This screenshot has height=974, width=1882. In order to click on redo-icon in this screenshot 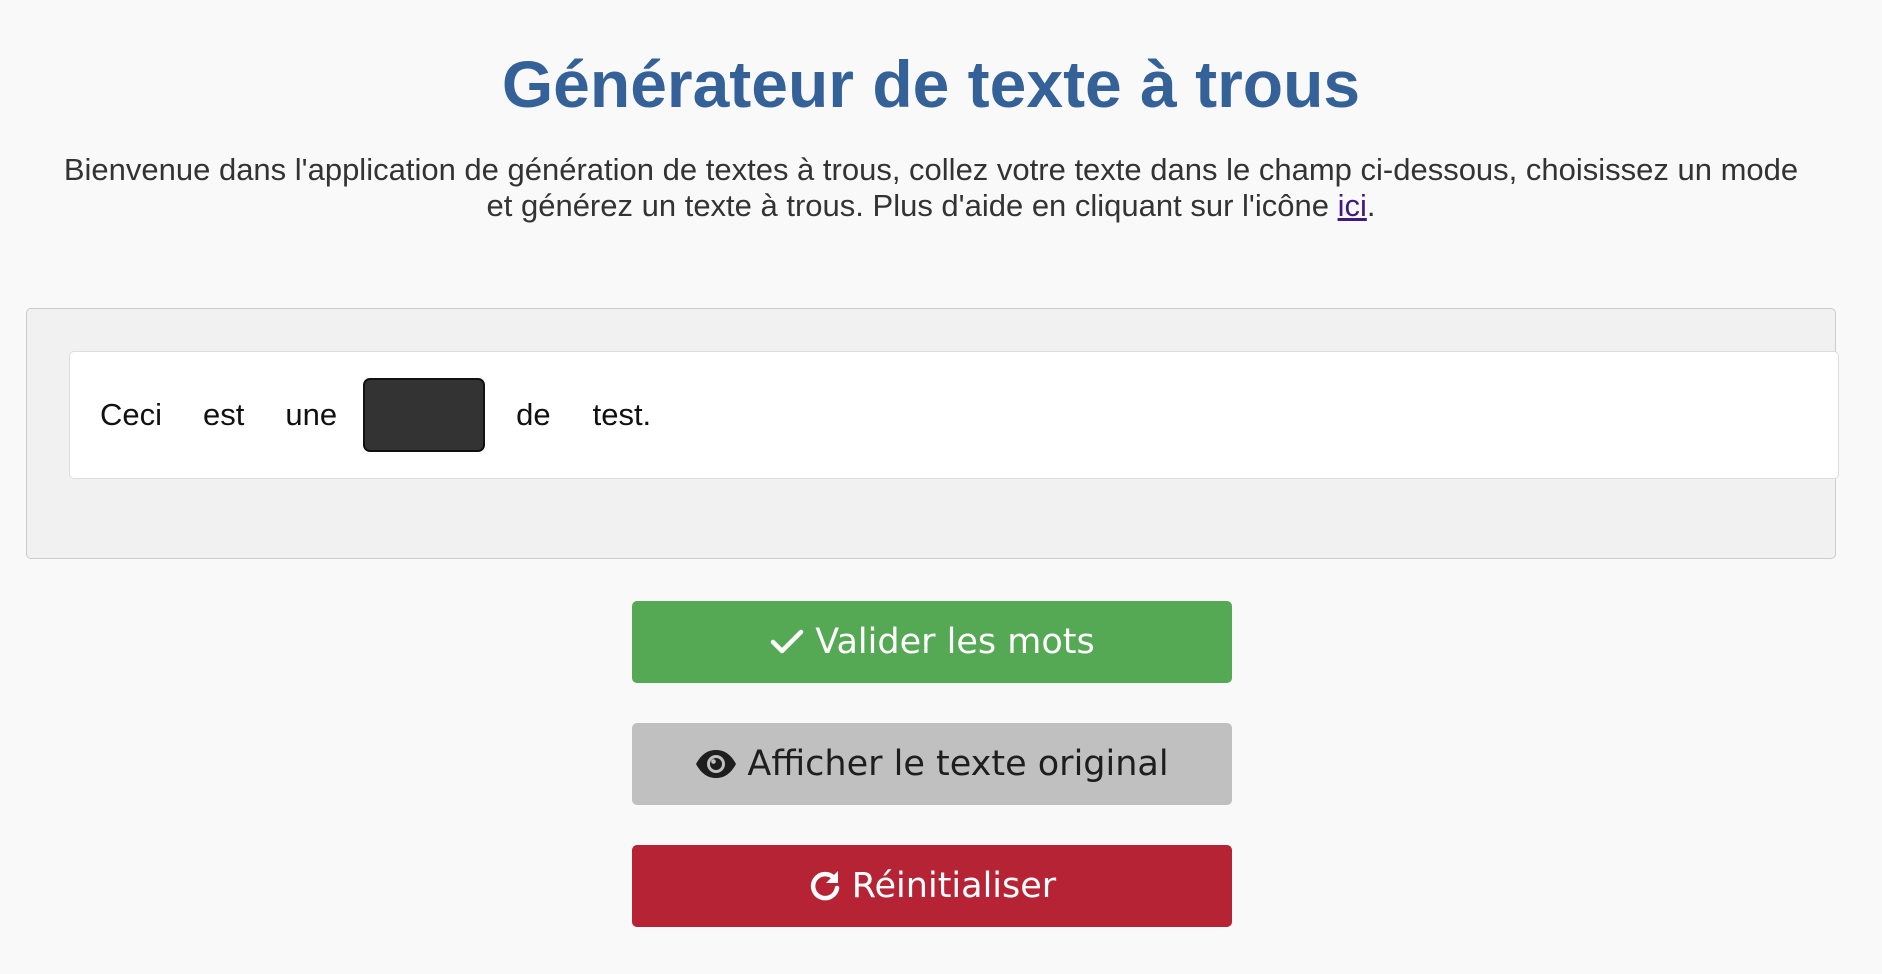, I will do `click(825, 886)`.